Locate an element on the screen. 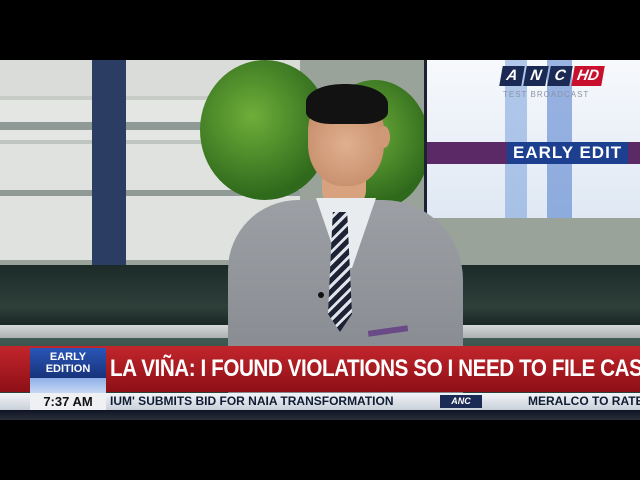  show-title-line2: EDITION is located at coordinates (68, 369).